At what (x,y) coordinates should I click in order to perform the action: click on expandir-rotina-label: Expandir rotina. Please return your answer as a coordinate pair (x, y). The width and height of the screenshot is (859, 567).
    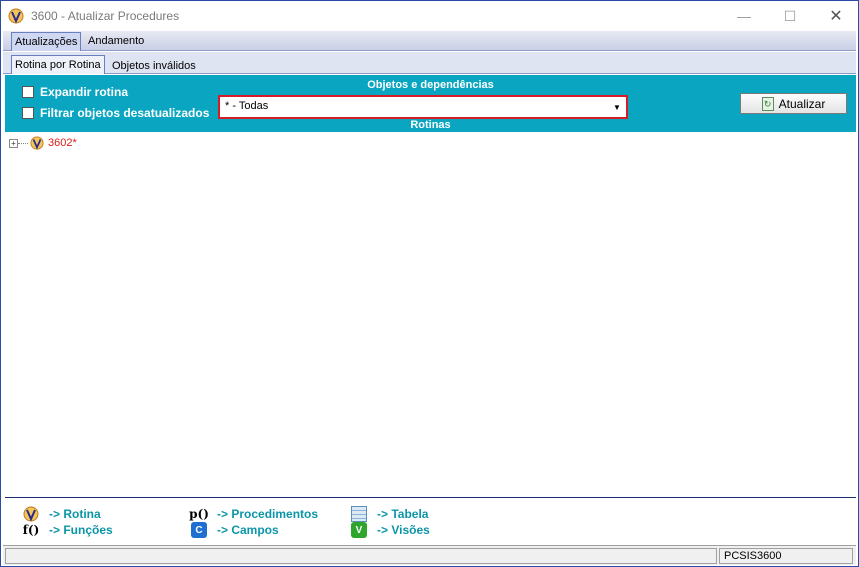
    Looking at the image, I should click on (84, 92).